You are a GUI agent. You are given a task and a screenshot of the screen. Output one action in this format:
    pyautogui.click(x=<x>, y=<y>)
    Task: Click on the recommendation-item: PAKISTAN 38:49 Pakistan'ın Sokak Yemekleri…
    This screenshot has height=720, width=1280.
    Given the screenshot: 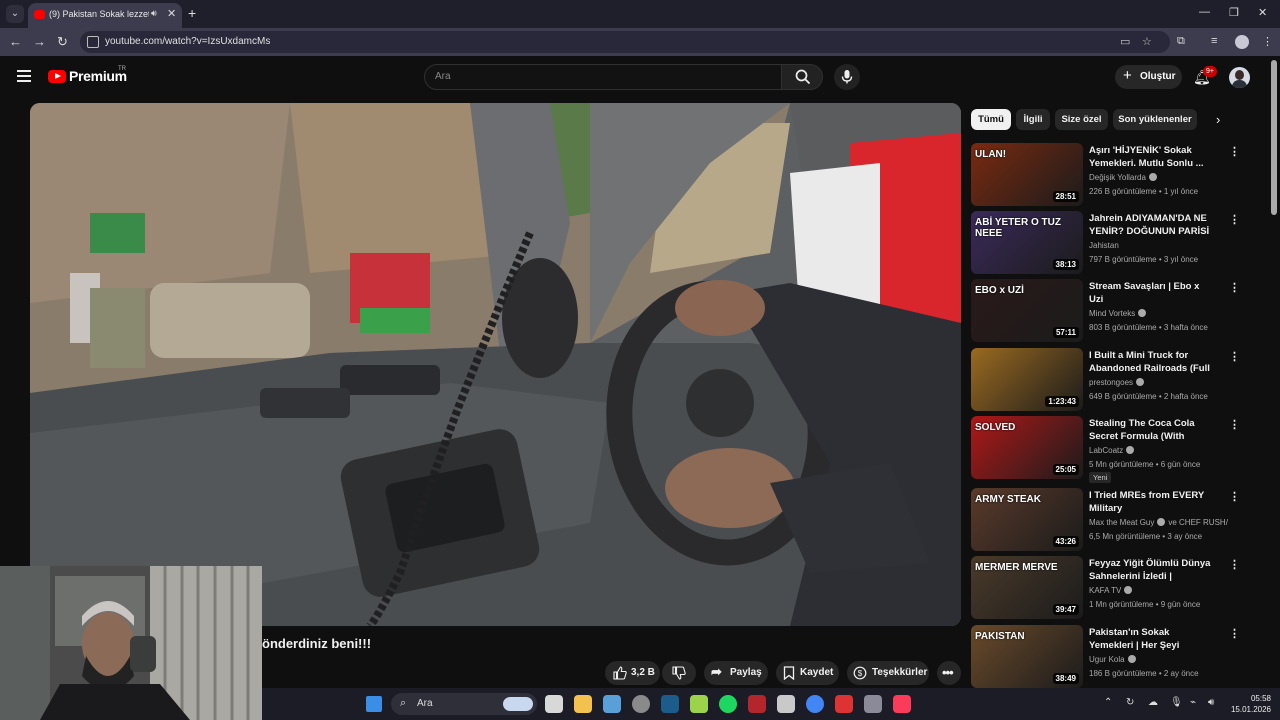 What is the action you would take?
    pyautogui.click(x=1106, y=657)
    